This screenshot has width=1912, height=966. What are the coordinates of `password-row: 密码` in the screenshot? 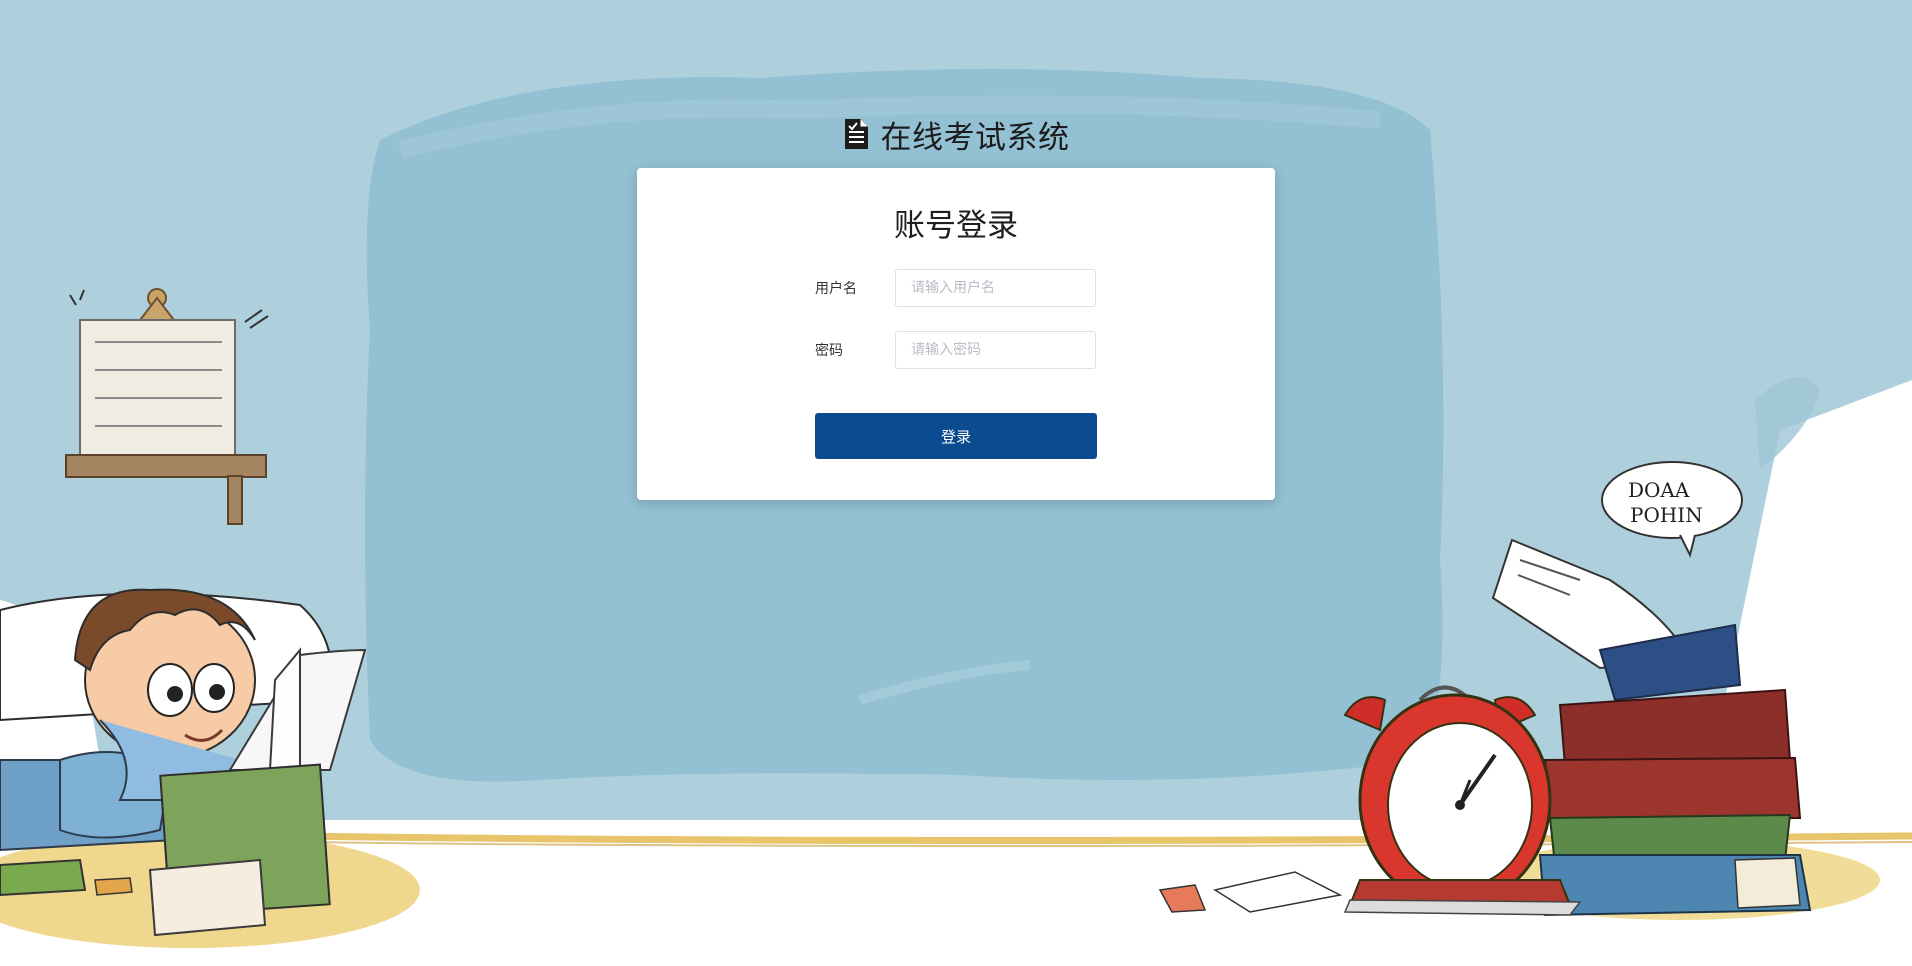 It's located at (955, 350).